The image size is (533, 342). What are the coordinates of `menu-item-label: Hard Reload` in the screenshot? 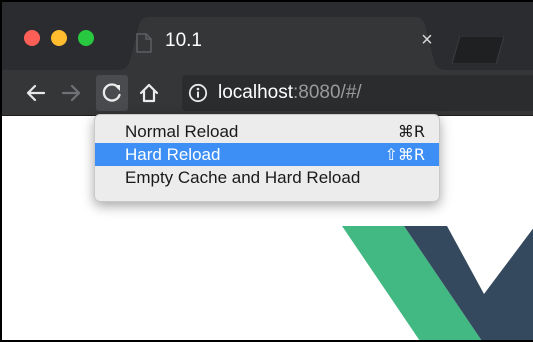 It's located at (173, 154).